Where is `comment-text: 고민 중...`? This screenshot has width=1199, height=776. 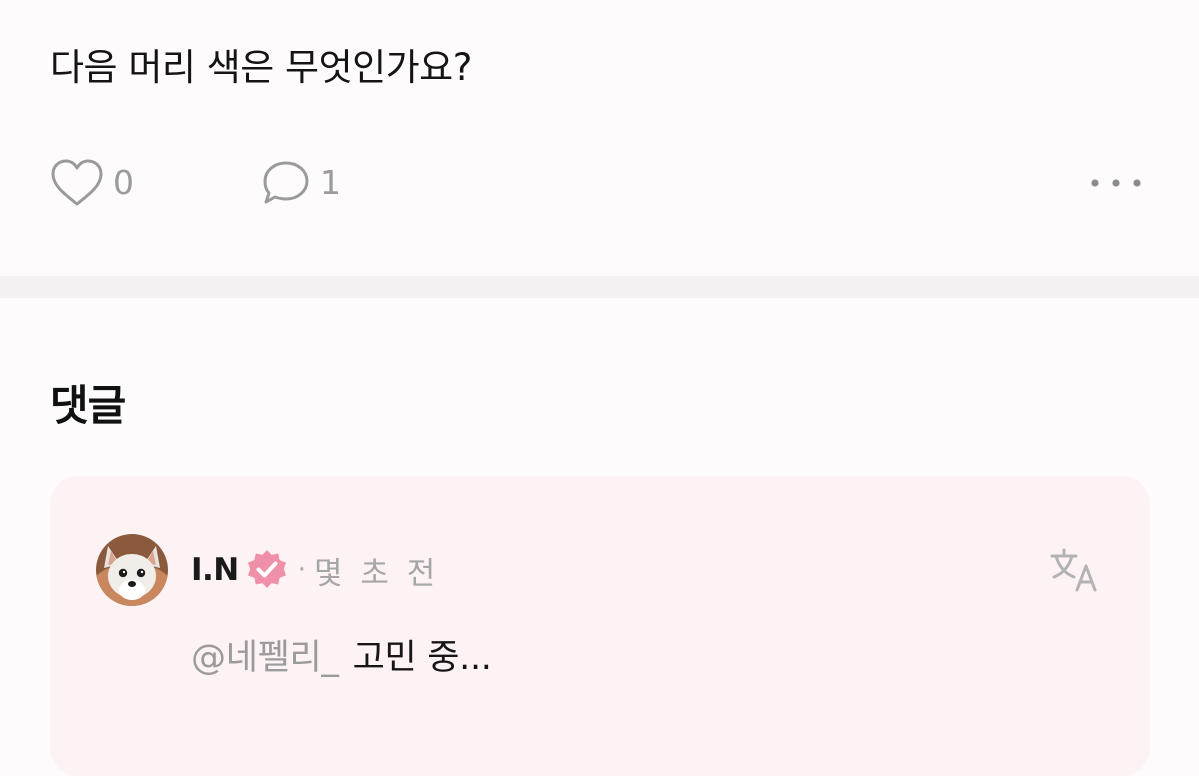 comment-text: 고민 중... is located at coordinates (422, 658).